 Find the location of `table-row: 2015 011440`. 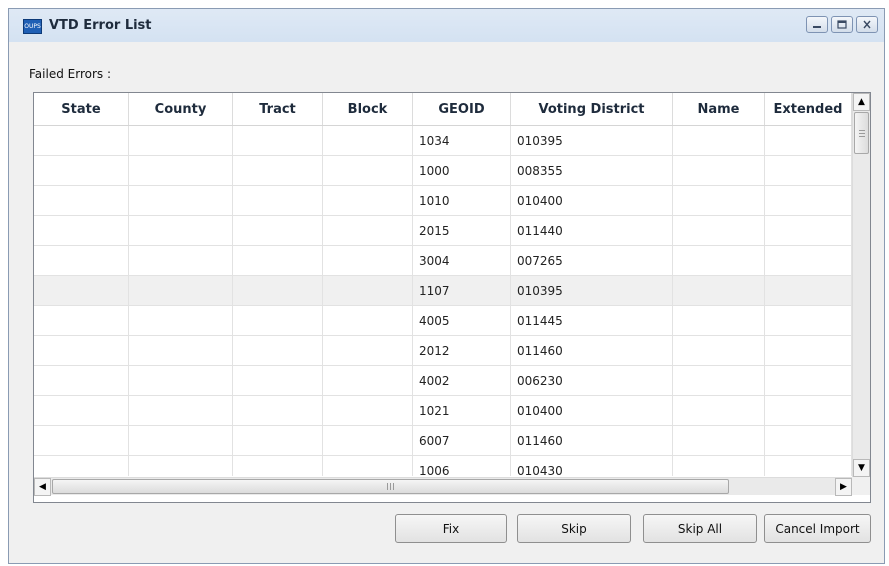

table-row: 2015 011440 is located at coordinates (443, 231).